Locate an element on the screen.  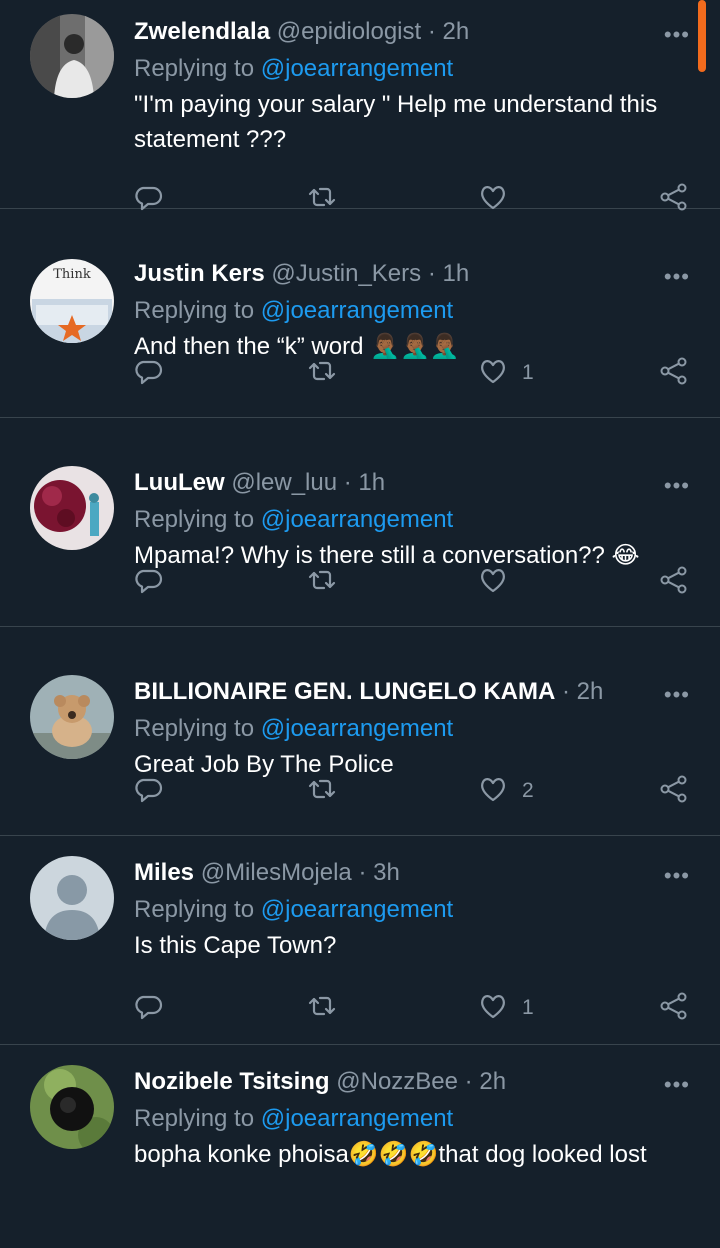
tweet-text: Is this Cape Town? is located at coordinates (235, 945).